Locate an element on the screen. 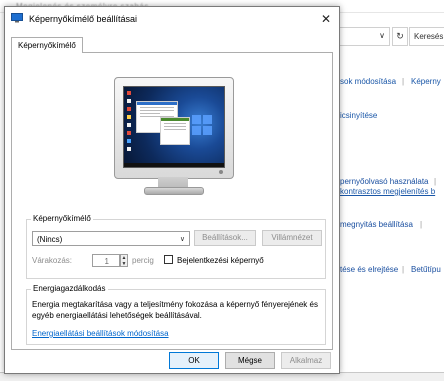 The width and height of the screenshot is (444, 381). monitor-base is located at coordinates (174, 191).